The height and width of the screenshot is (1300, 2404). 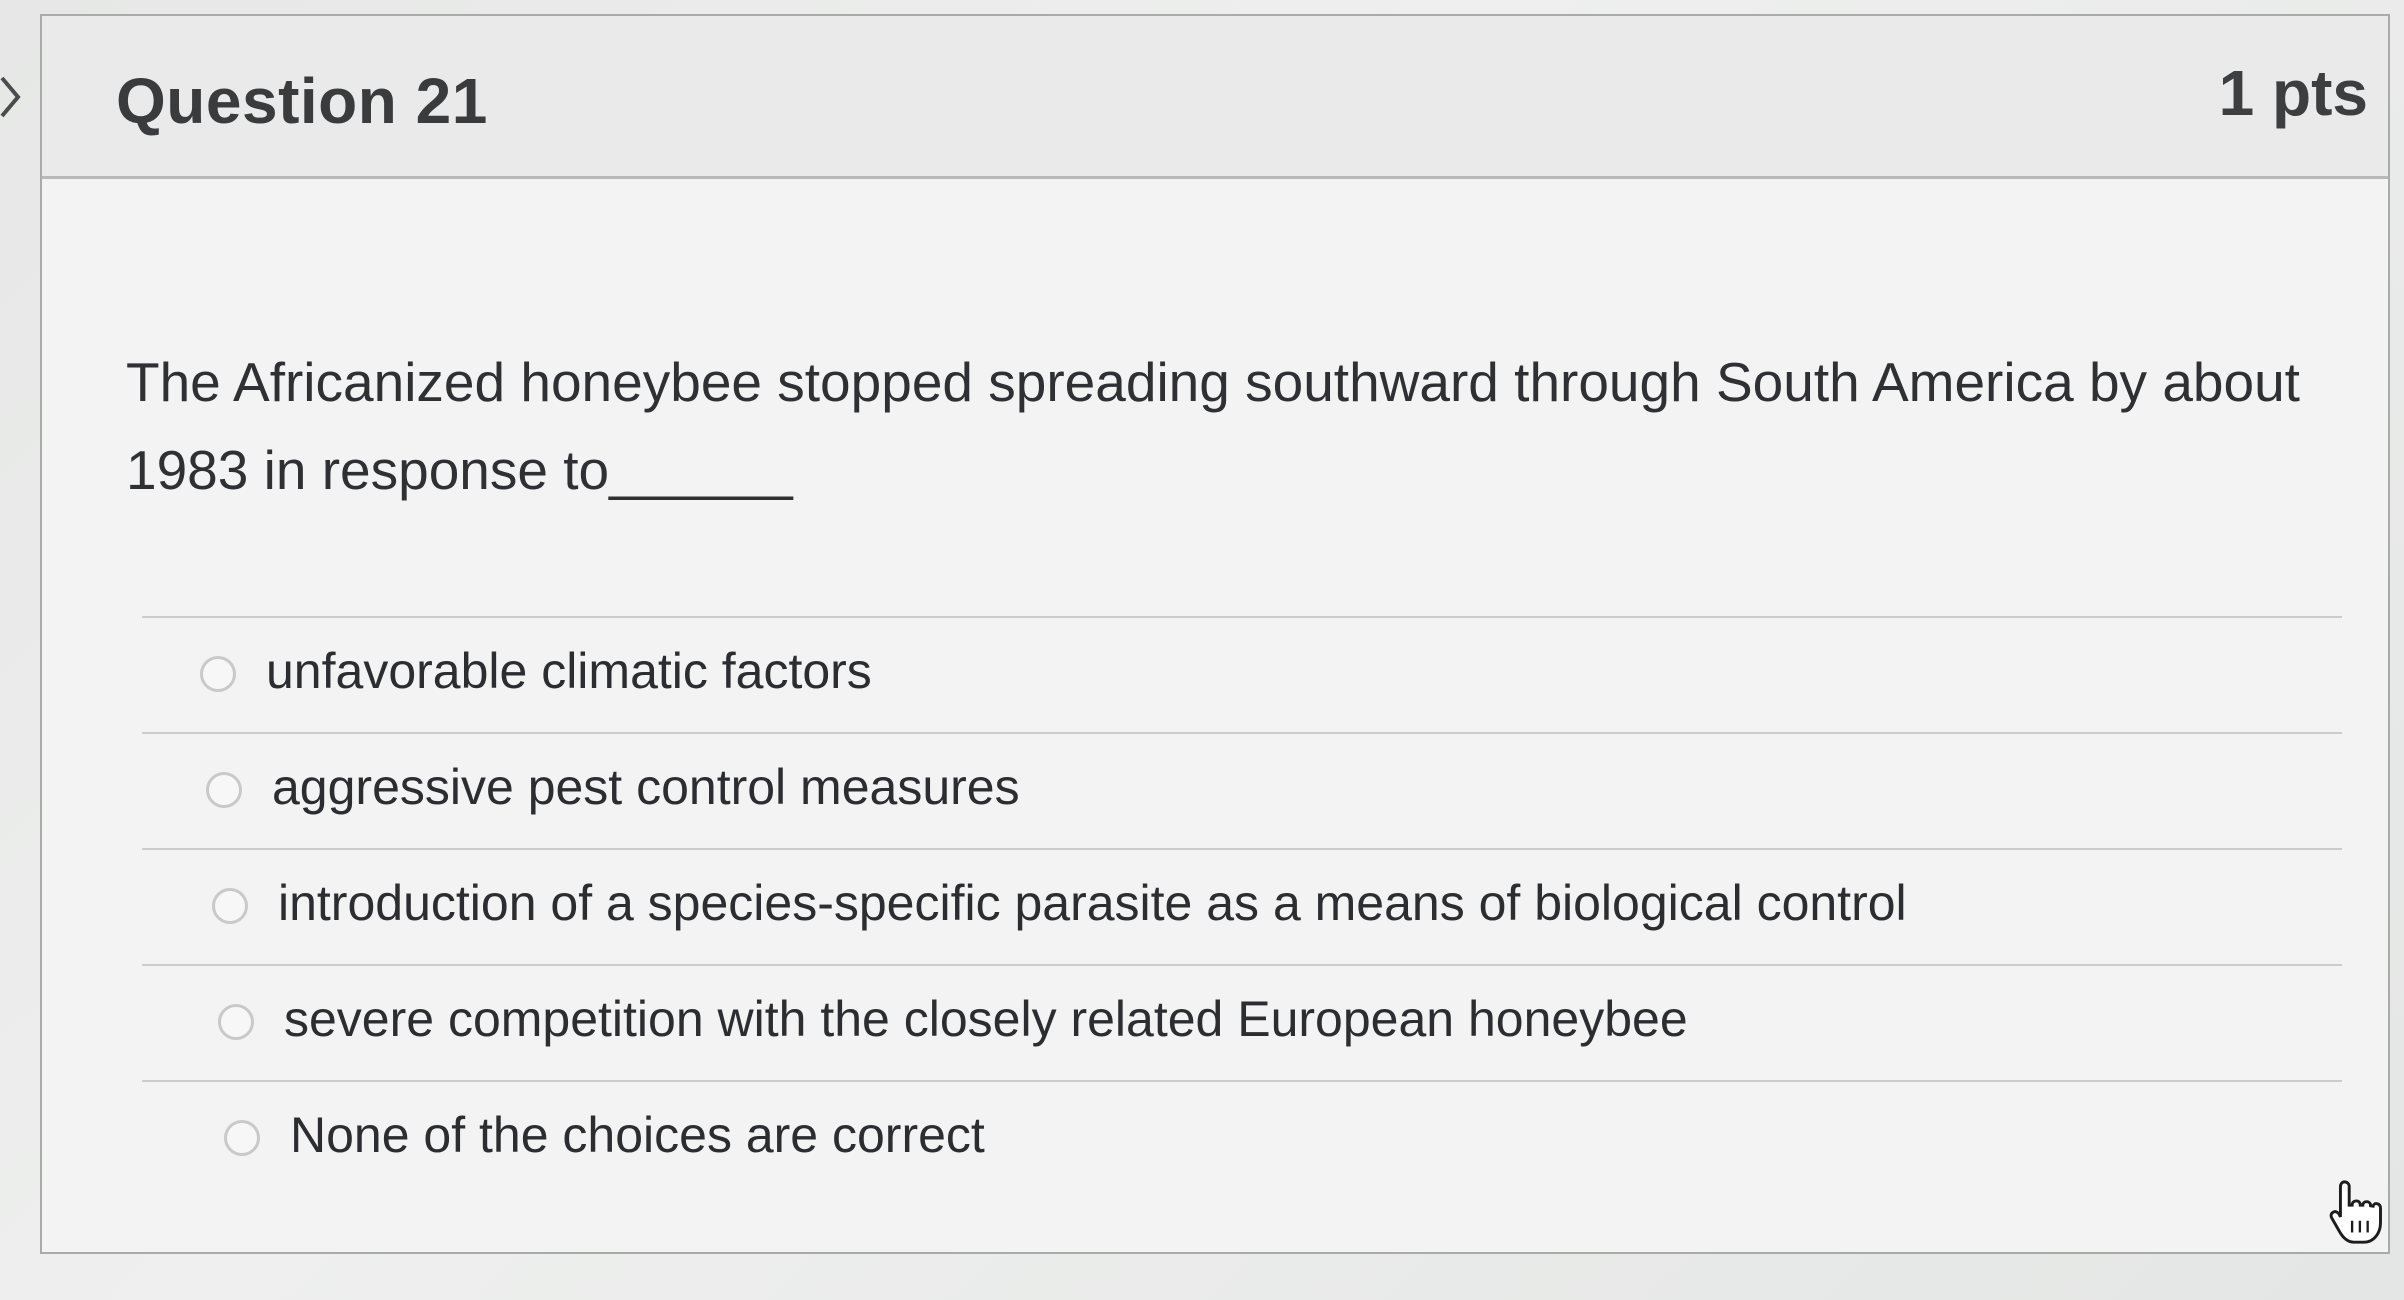 What do you see at coordinates (637, 1135) in the screenshot?
I see `answer-label: None of the choices are correct` at bounding box center [637, 1135].